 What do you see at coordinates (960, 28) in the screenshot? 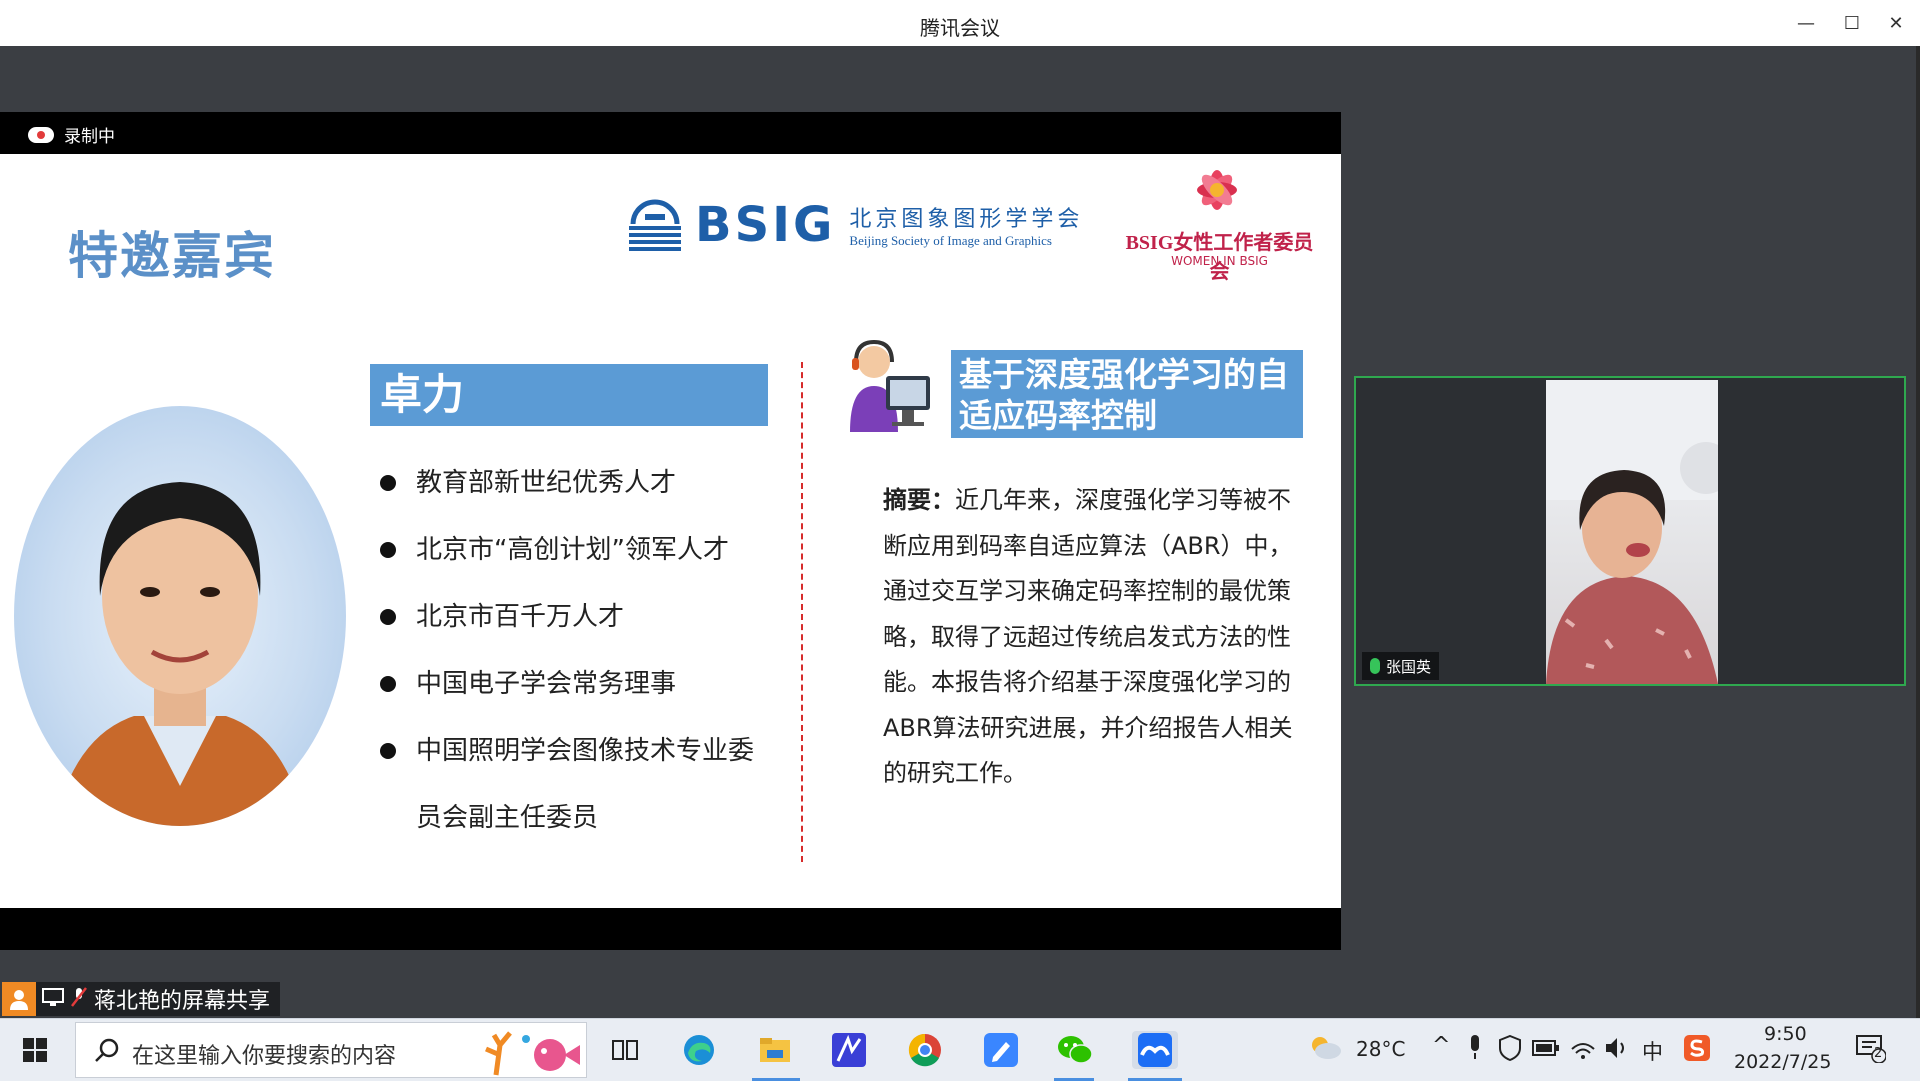
I see `window-title: 腾讯会议` at bounding box center [960, 28].